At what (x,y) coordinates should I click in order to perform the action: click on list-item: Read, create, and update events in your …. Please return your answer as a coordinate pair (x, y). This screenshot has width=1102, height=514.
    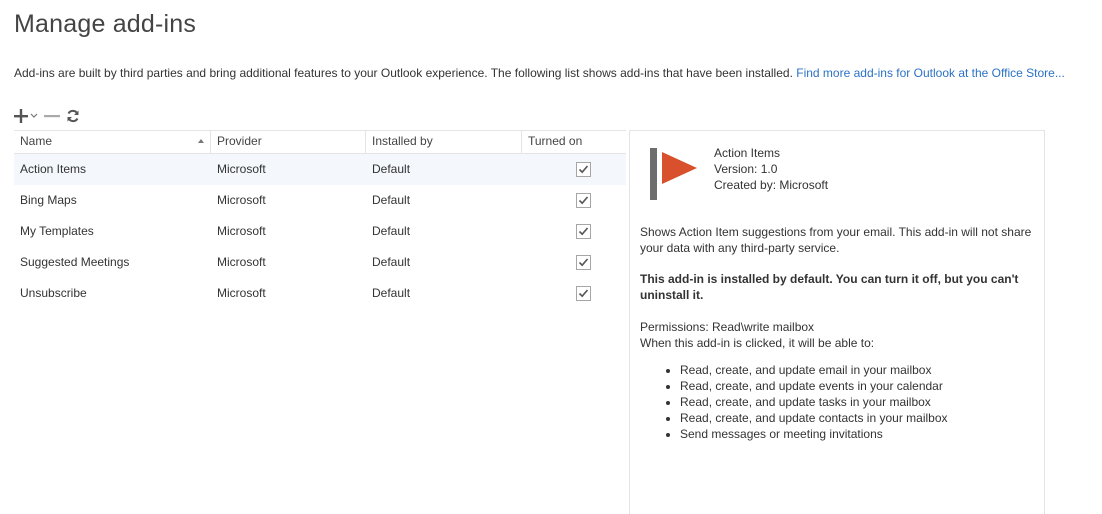
    Looking at the image, I should click on (814, 386).